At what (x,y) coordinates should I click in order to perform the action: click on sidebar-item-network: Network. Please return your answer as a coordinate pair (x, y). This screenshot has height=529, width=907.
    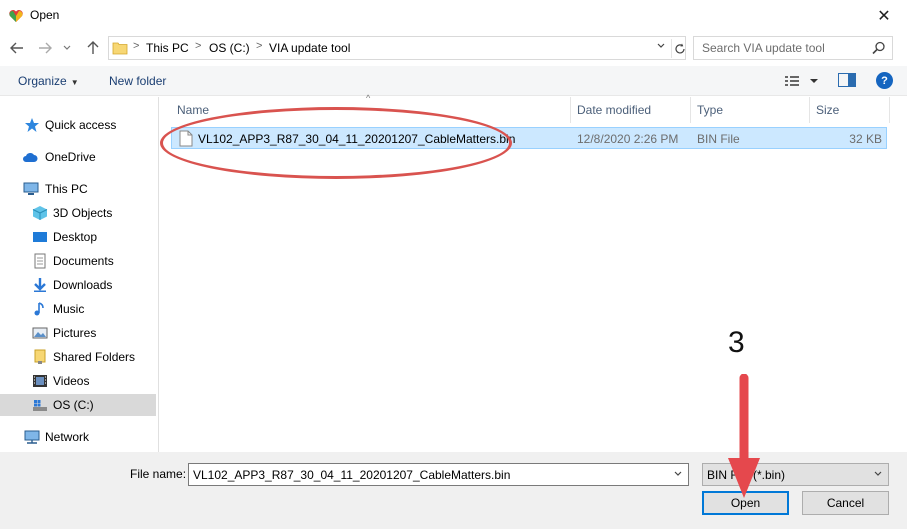
    Looking at the image, I should click on (78, 437).